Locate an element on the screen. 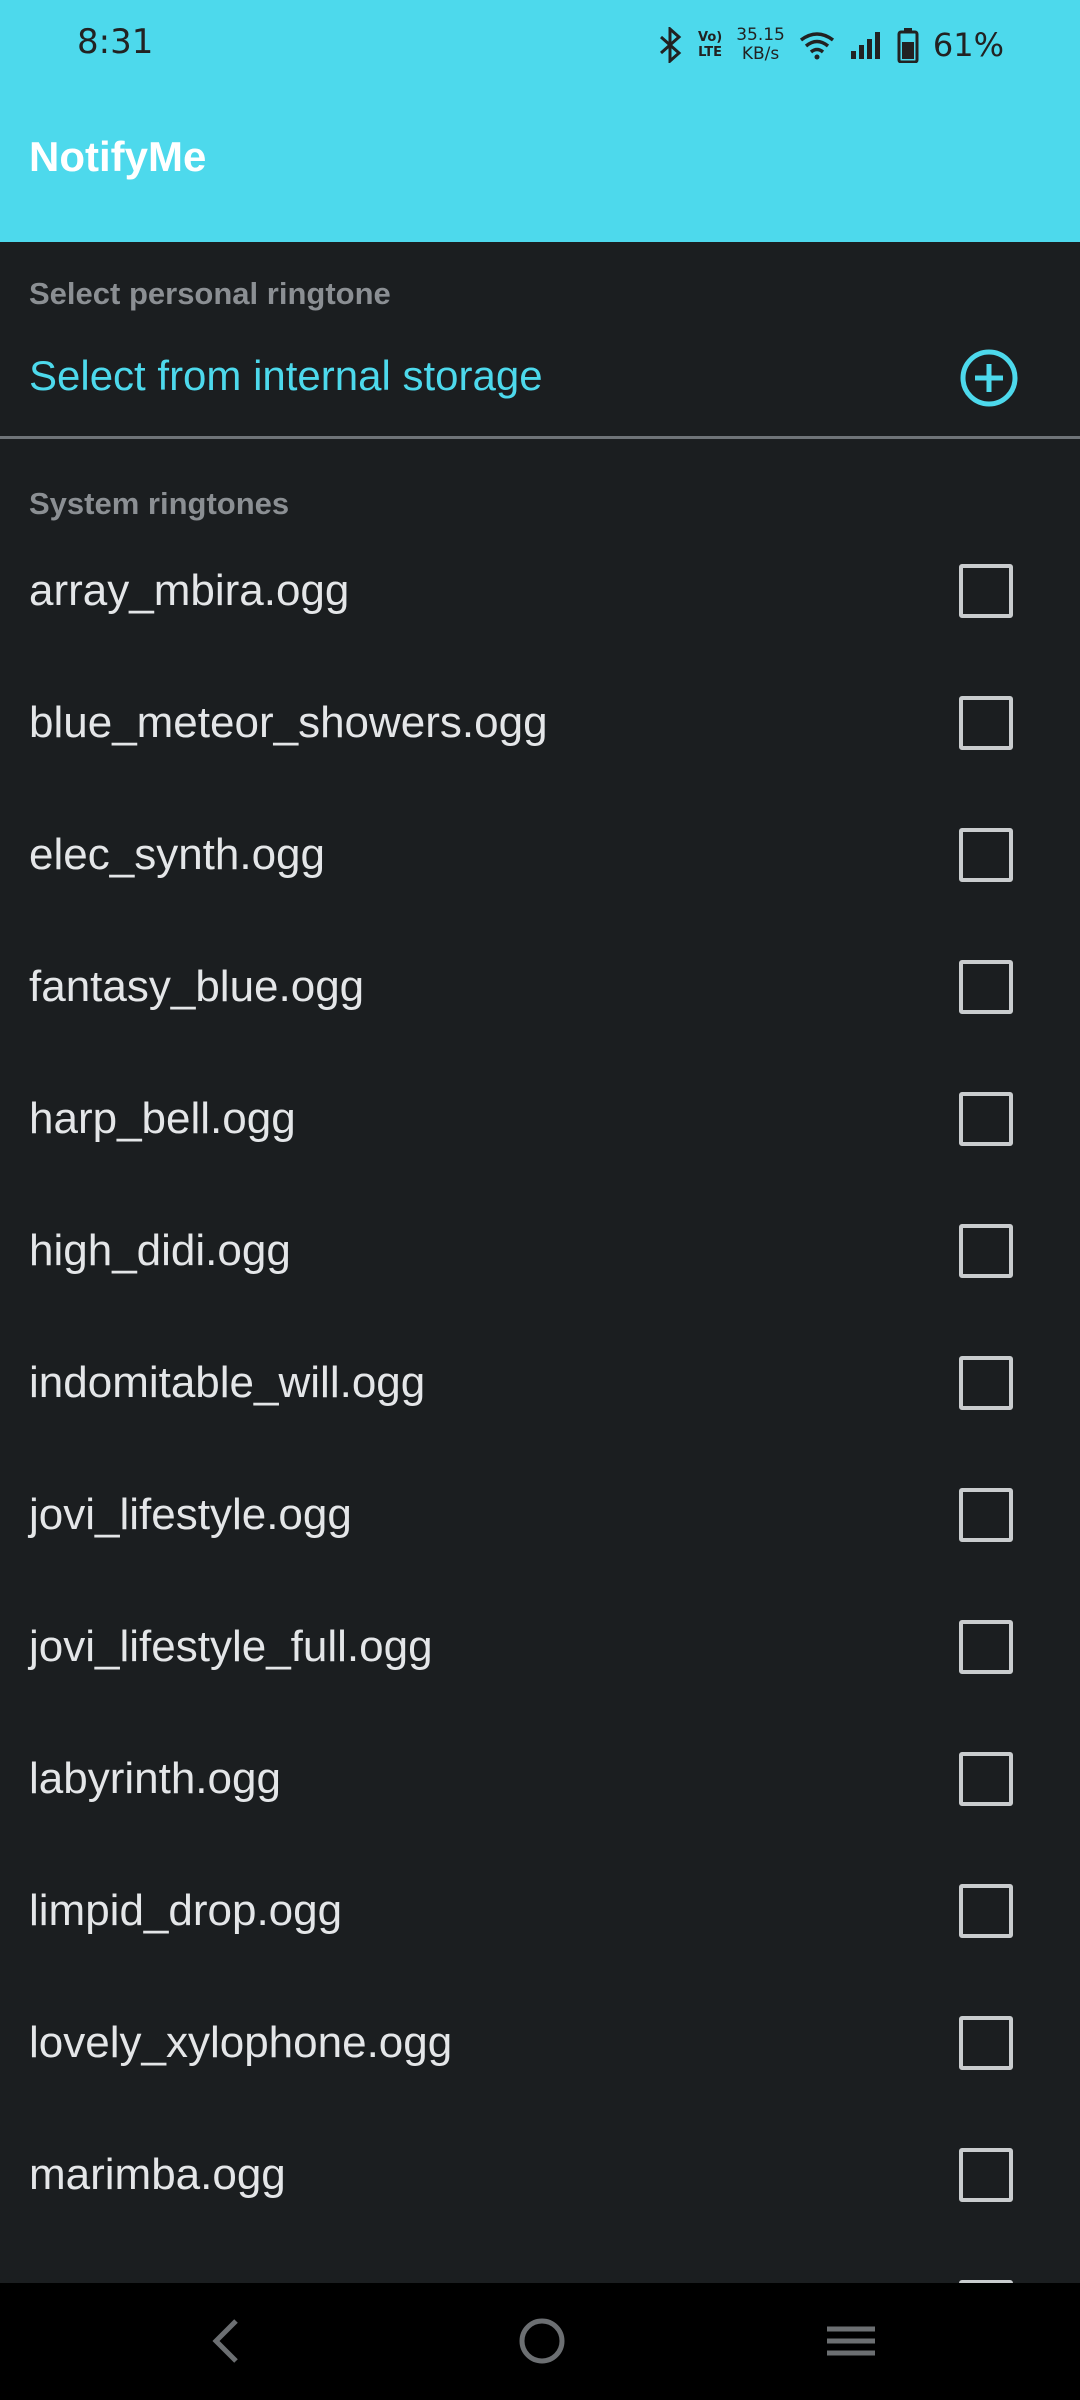  home-icon is located at coordinates (542, 2343).